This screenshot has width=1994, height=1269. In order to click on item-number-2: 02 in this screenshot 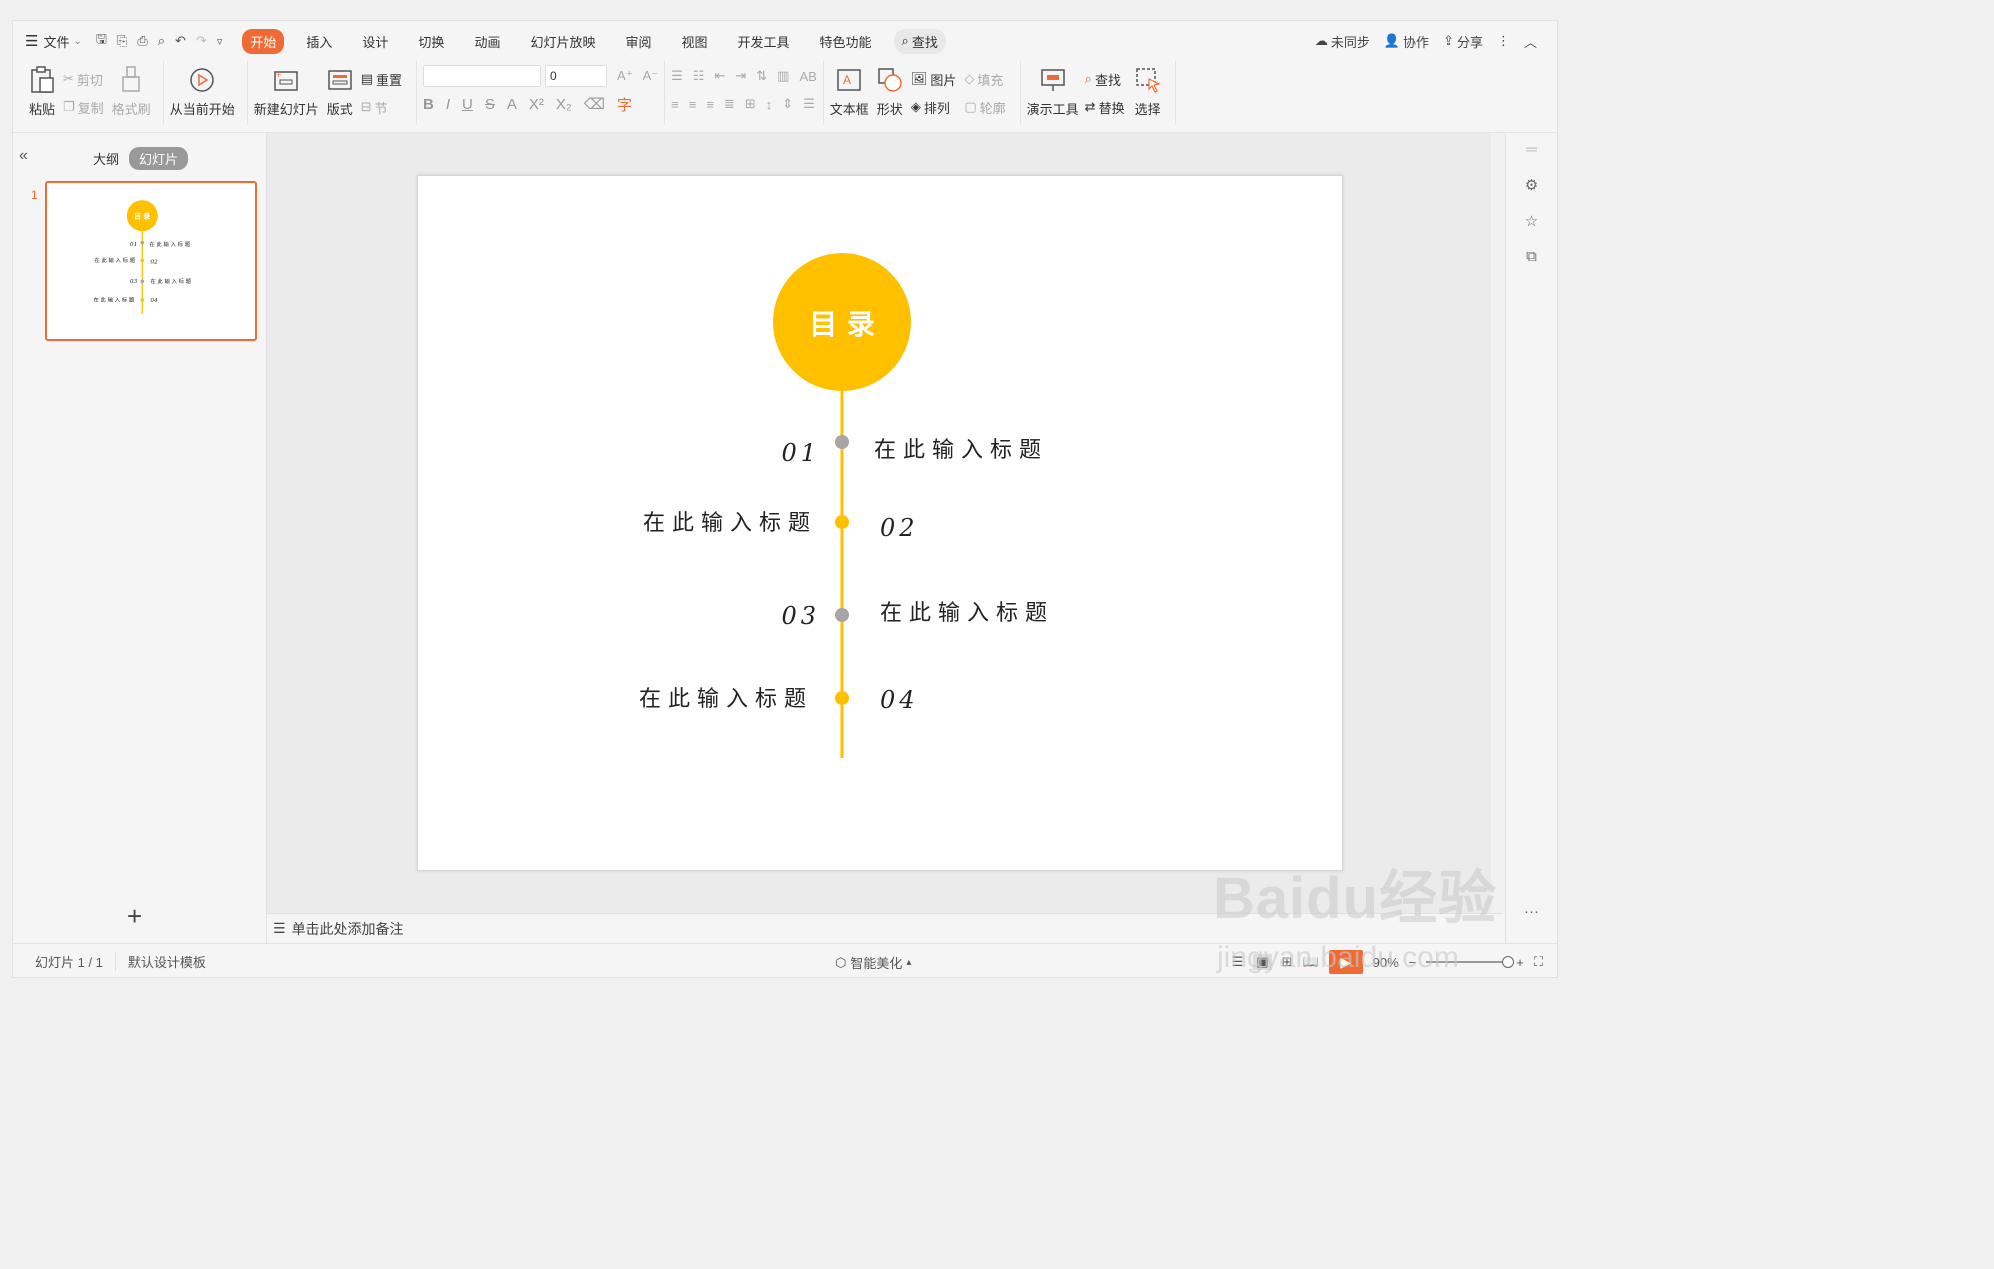, I will do `click(899, 528)`.